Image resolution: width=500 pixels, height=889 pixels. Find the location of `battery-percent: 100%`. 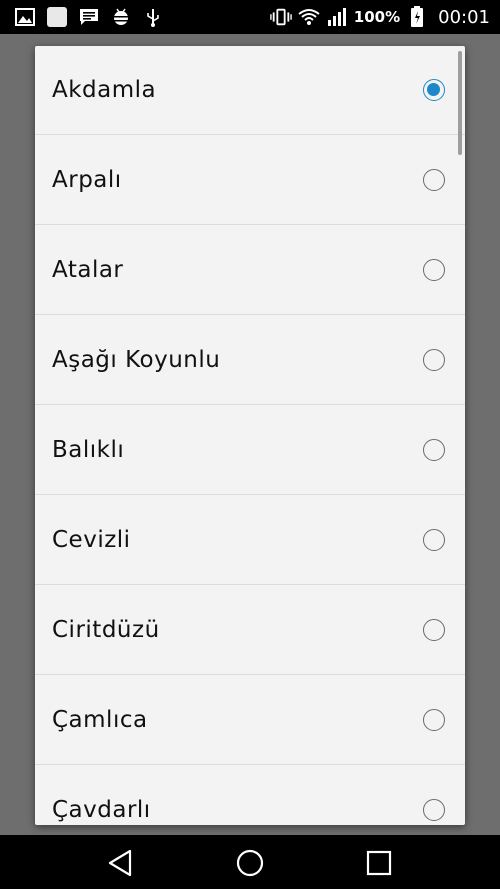

battery-percent: 100% is located at coordinates (377, 17).